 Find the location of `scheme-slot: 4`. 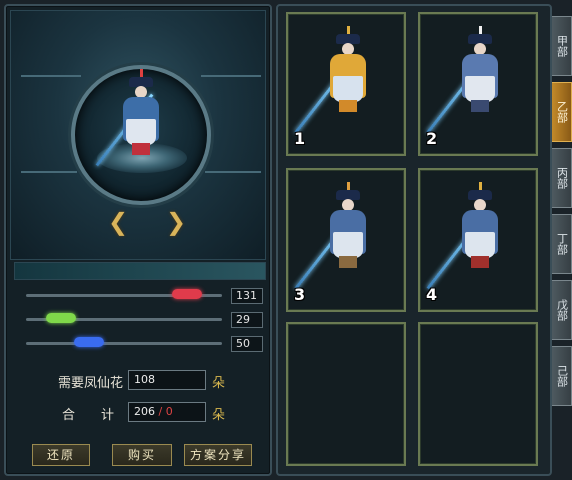

scheme-slot: 4 is located at coordinates (478, 240).